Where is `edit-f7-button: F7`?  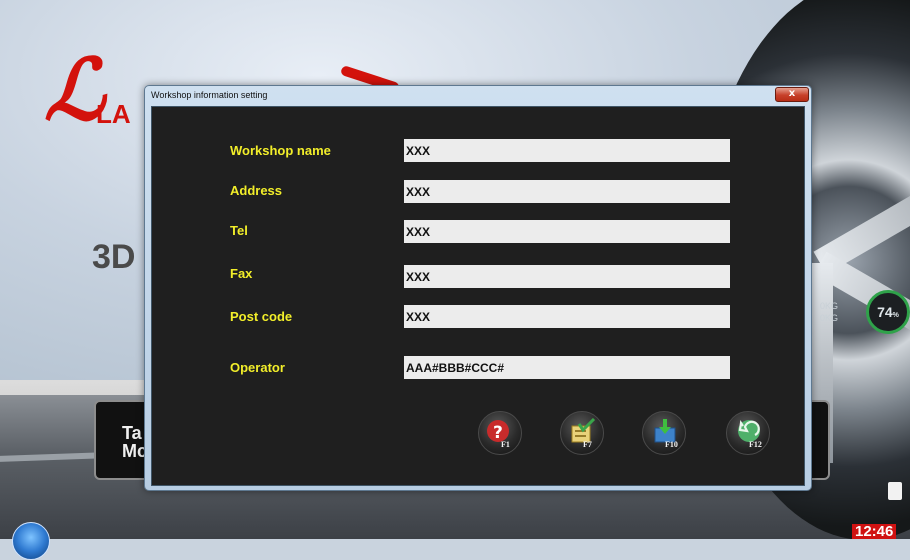
edit-f7-button: F7 is located at coordinates (582, 433).